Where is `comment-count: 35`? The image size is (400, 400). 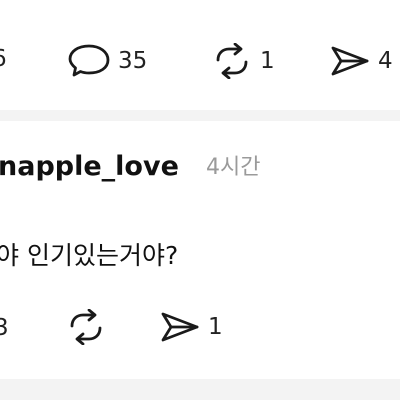
comment-count: 35 is located at coordinates (133, 60).